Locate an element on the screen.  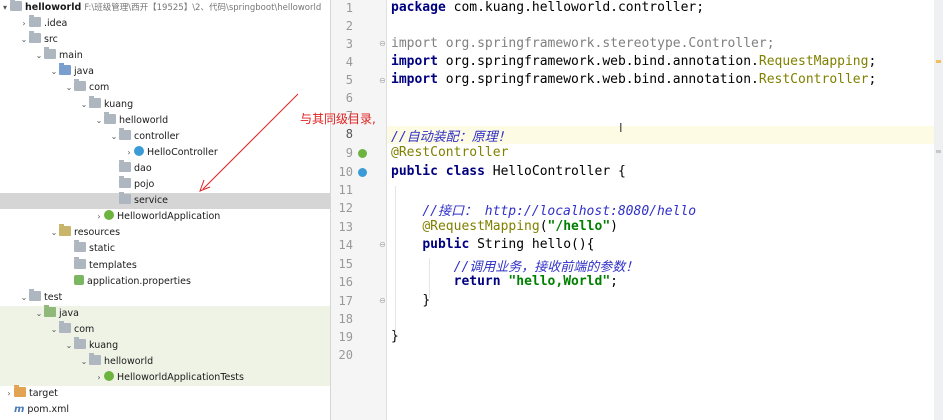
annotation-note: 与其同级目录, is located at coordinates (338, 119).